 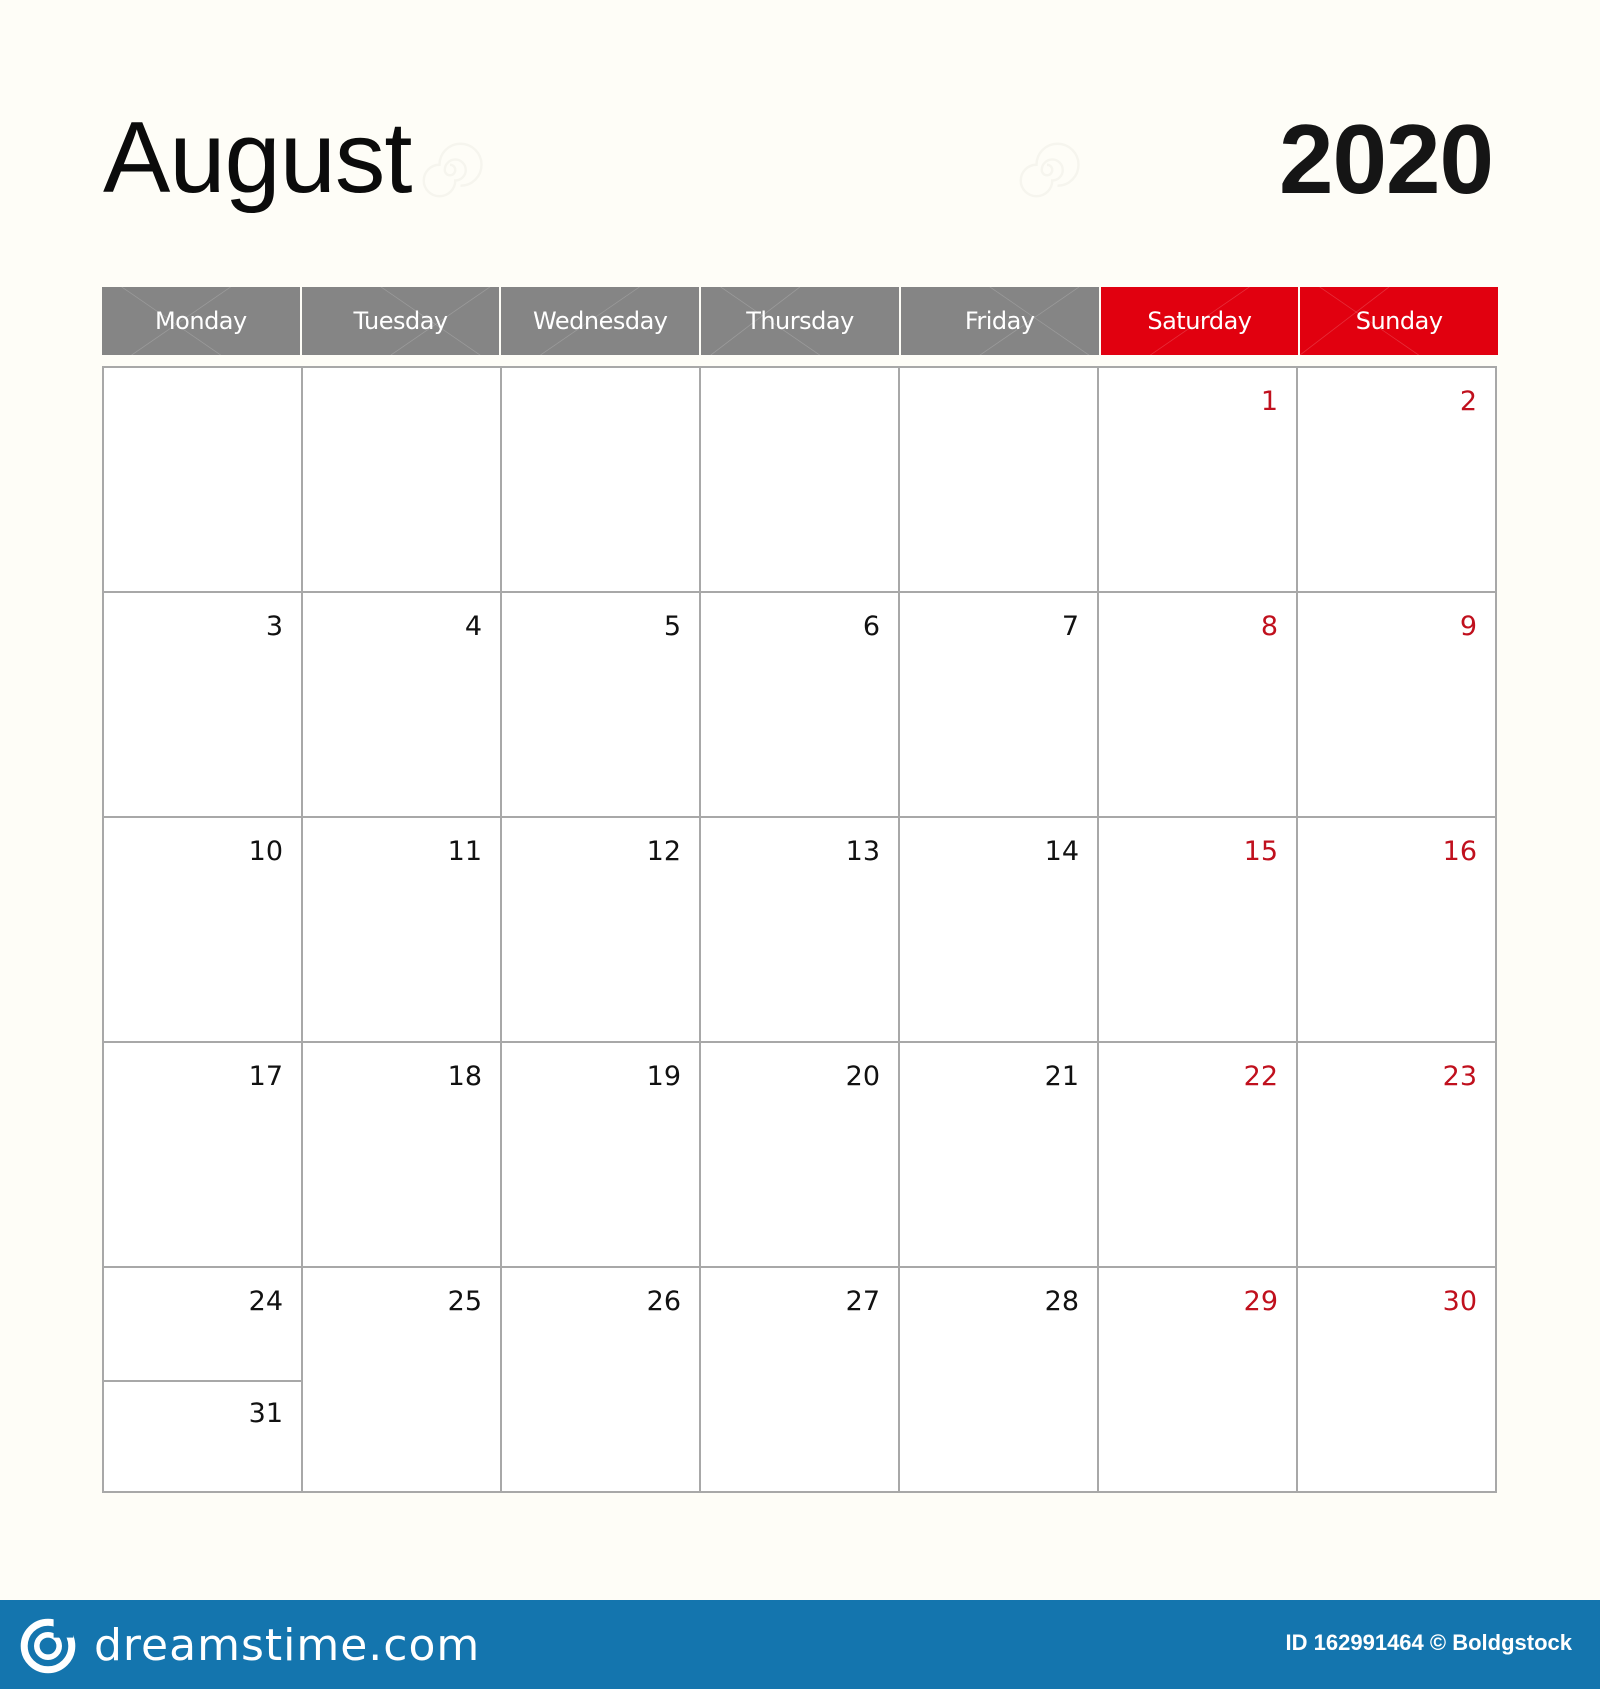 I want to click on day-number: 21, so click(x=1061, y=1076).